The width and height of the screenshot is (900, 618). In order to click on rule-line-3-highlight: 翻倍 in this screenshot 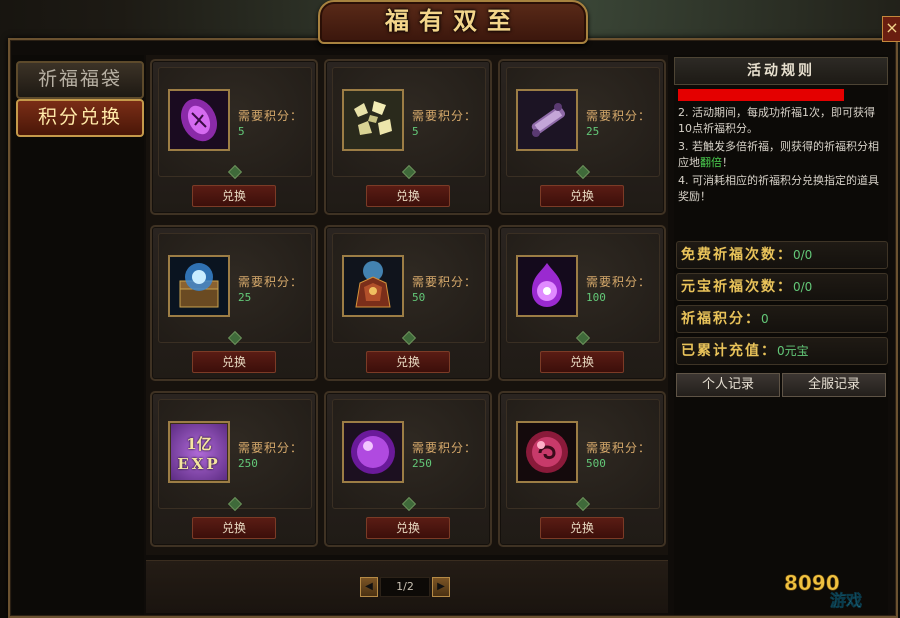, I will do `click(711, 162)`.